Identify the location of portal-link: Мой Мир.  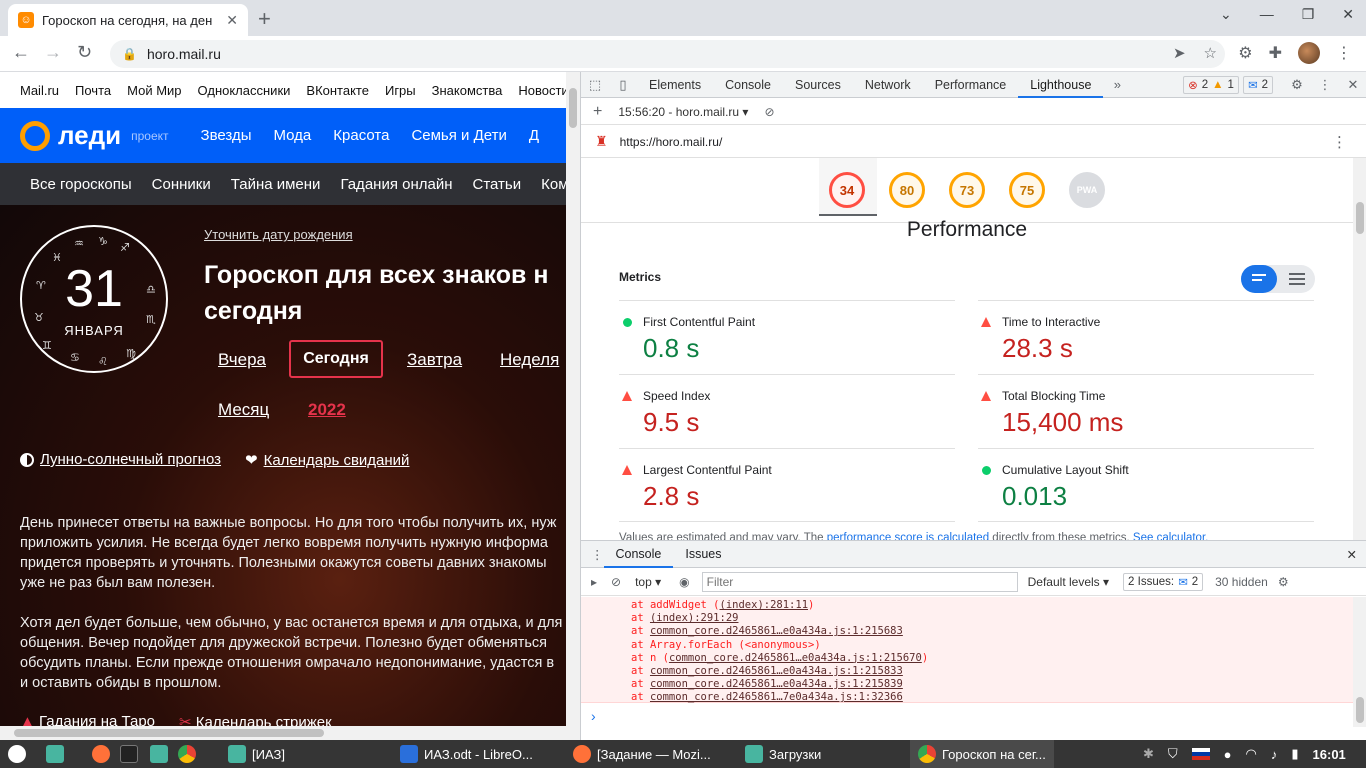
(154, 90).